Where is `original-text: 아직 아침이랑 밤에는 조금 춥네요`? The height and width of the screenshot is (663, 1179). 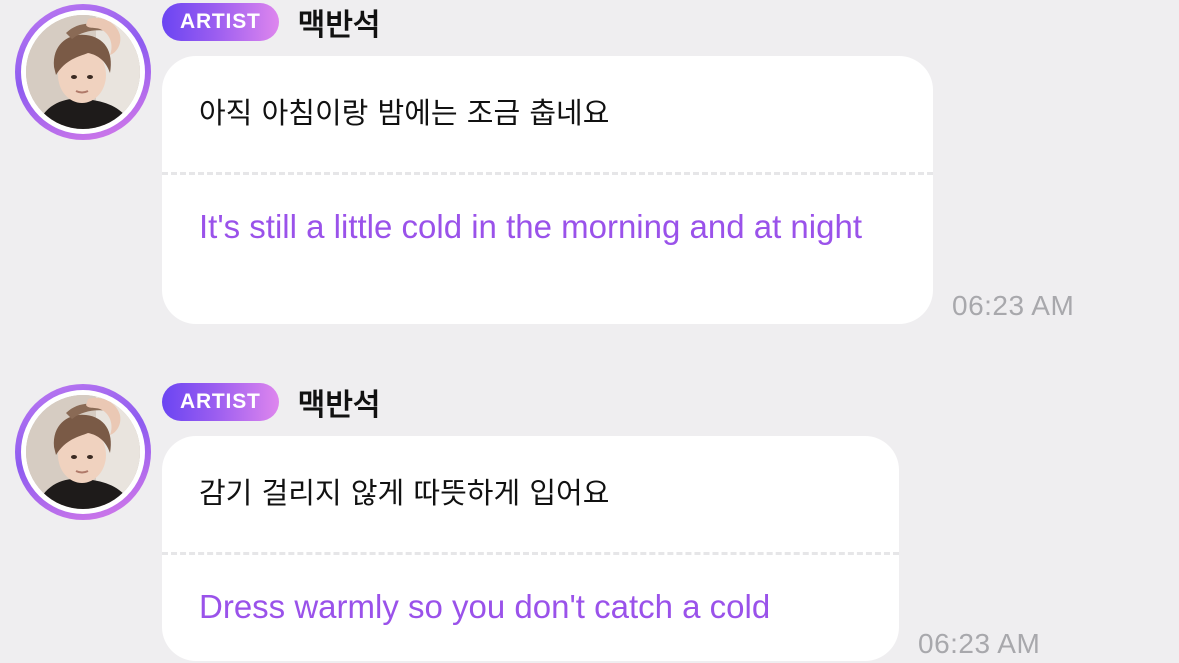
original-text: 아직 아침이랑 밤에는 조금 춥네요 is located at coordinates (404, 113).